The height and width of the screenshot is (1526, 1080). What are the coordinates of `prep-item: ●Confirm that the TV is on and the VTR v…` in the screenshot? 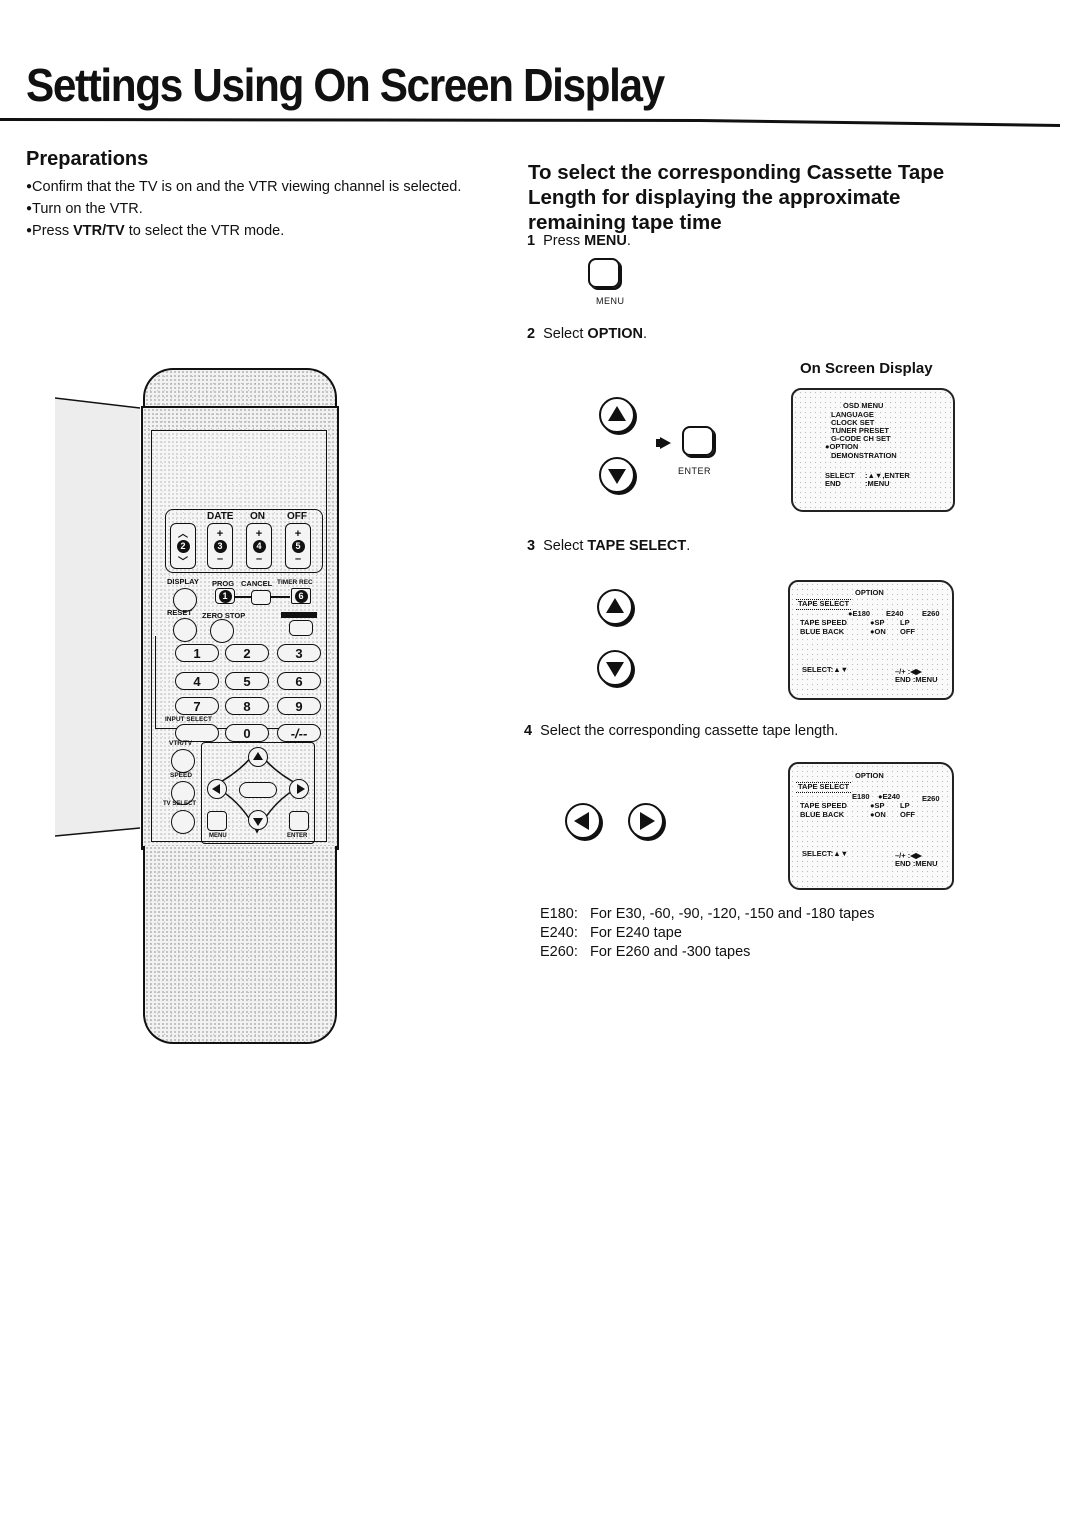 It's located at (244, 187).